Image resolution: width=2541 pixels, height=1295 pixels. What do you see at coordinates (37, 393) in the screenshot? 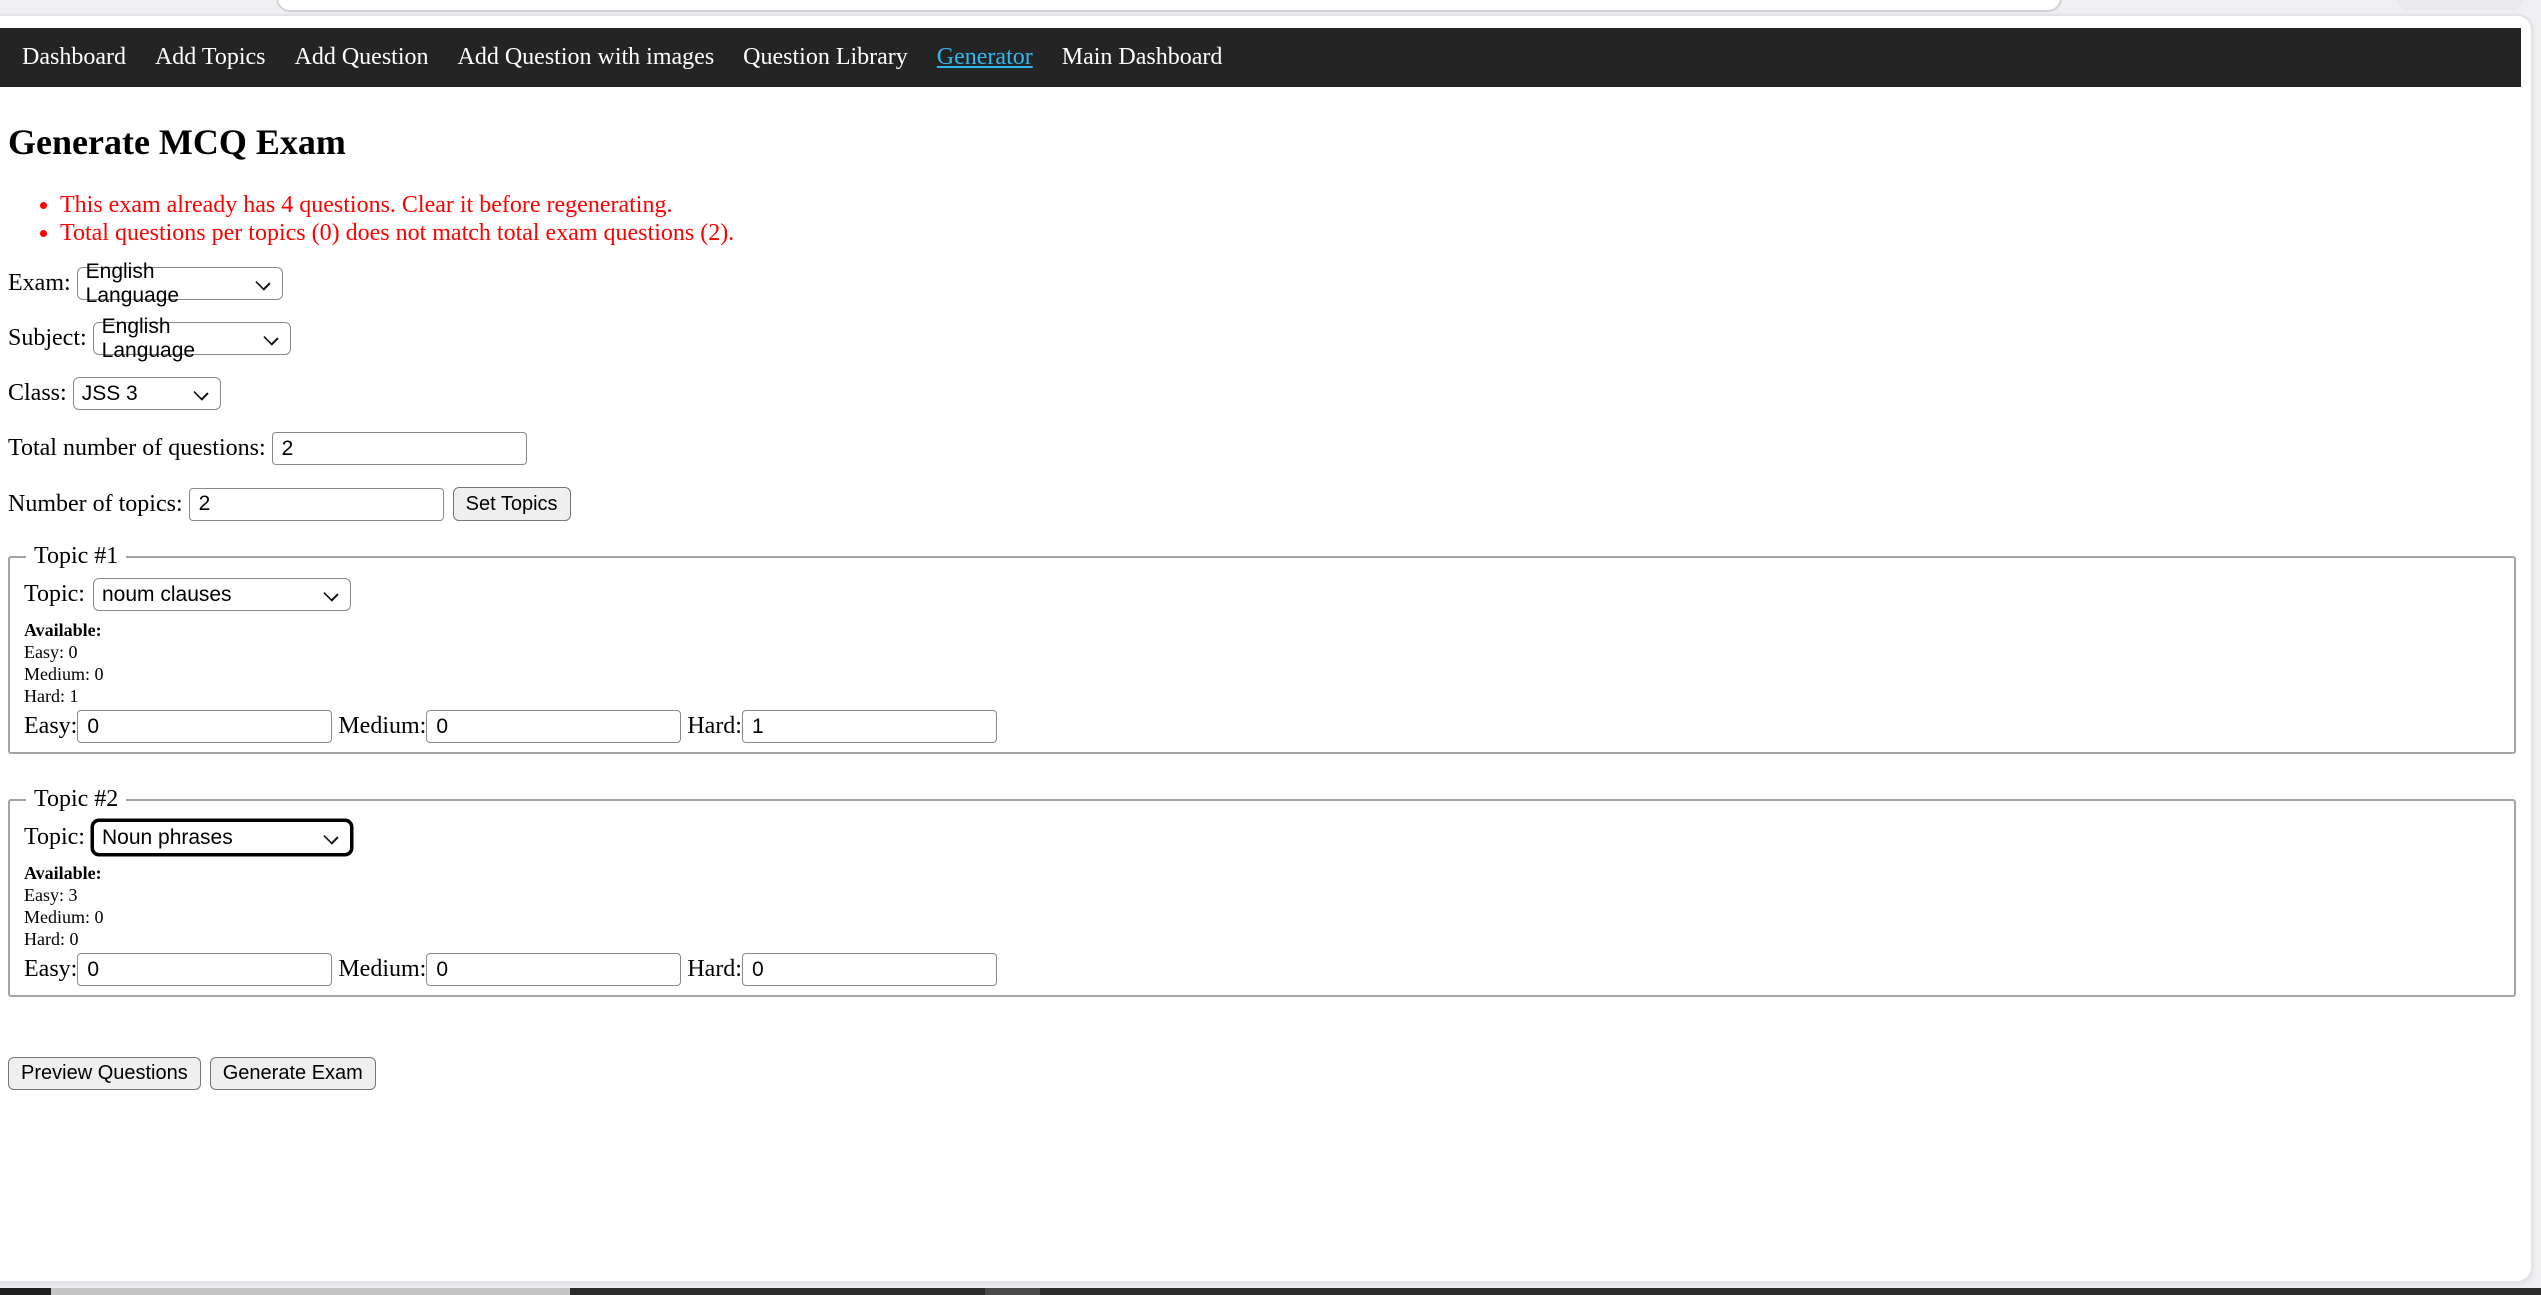
I see `class-label: Class:` at bounding box center [37, 393].